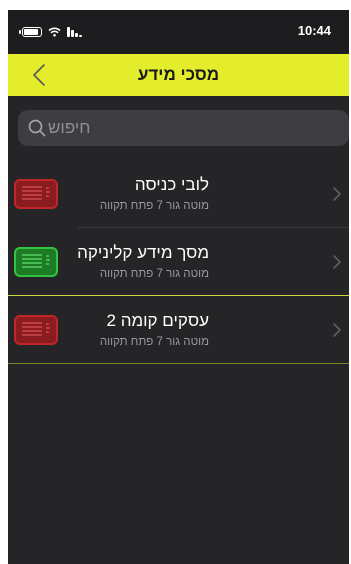  I want to click on list-item: לובי כניסה מוטה גור 7 פתח תקווה, so click(178, 194).